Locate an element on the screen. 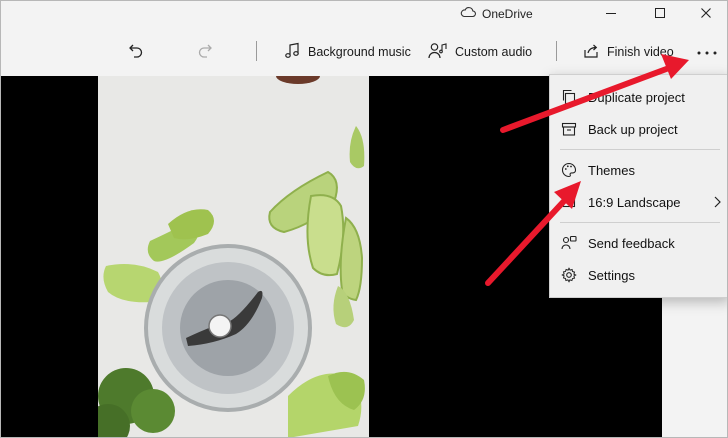 This screenshot has height=438, width=728. menu-item-label: Themes is located at coordinates (611, 170).